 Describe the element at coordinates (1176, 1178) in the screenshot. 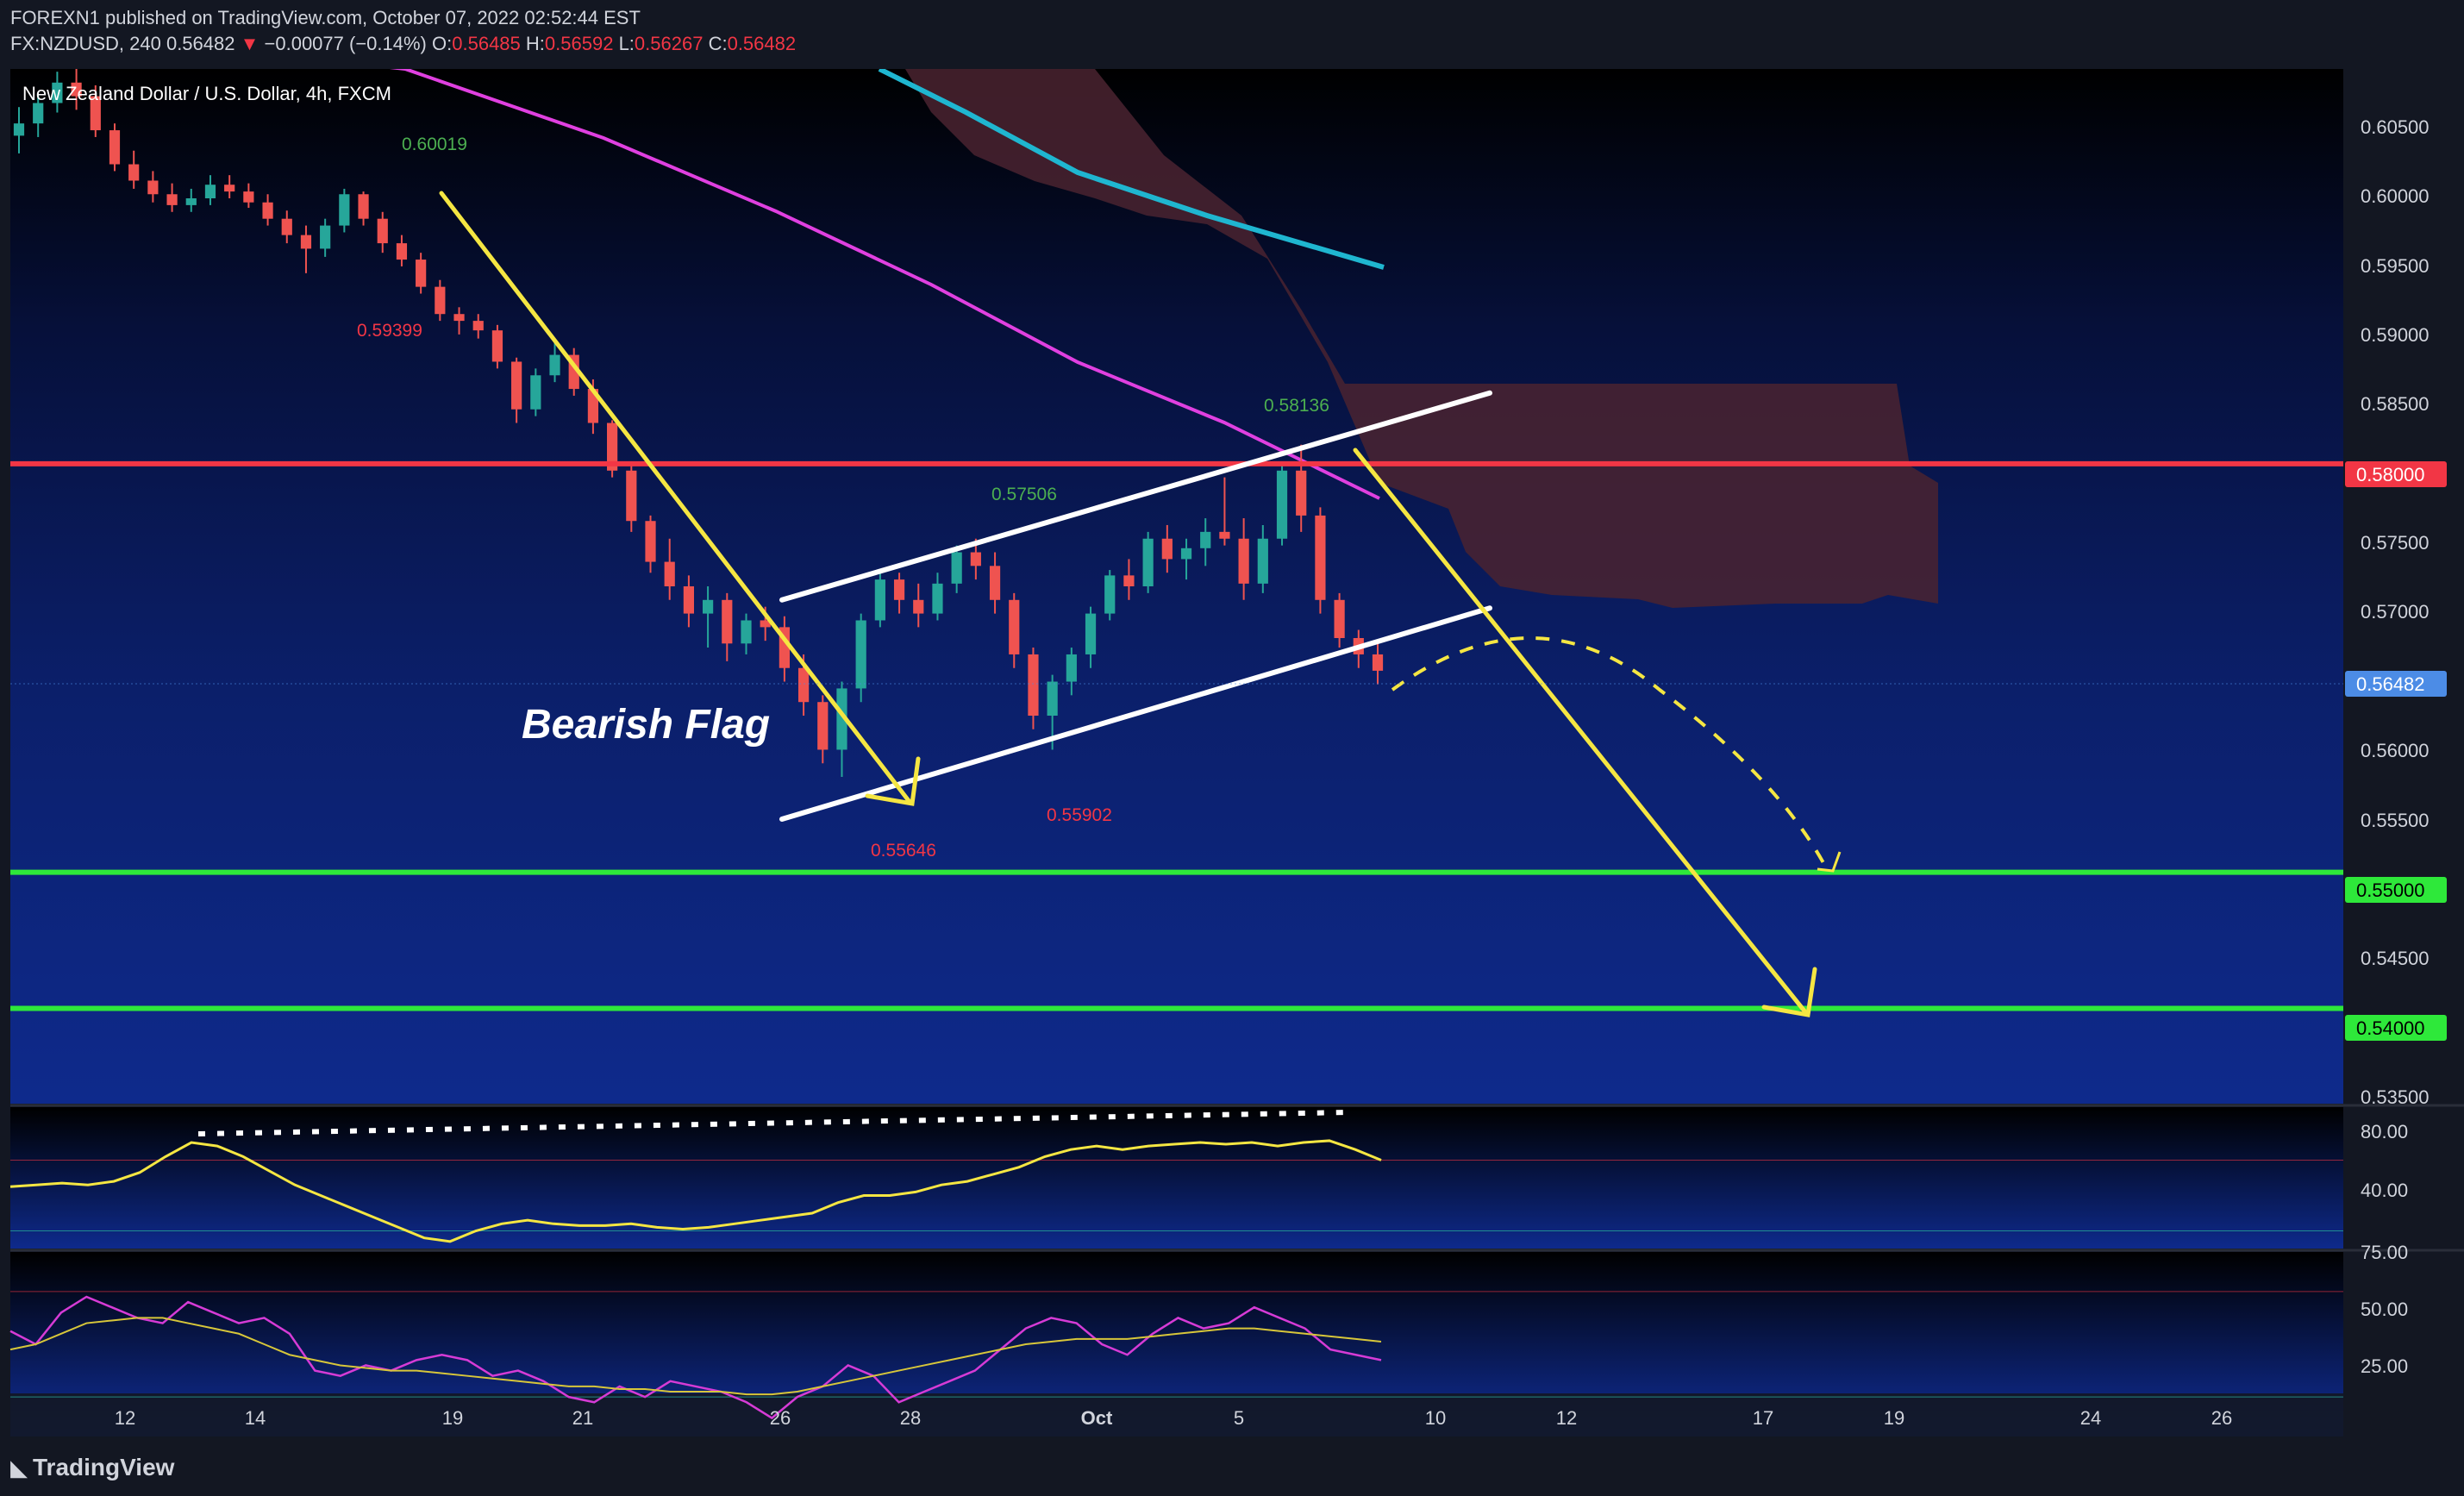

I see `oscillator-1-pane` at that location.